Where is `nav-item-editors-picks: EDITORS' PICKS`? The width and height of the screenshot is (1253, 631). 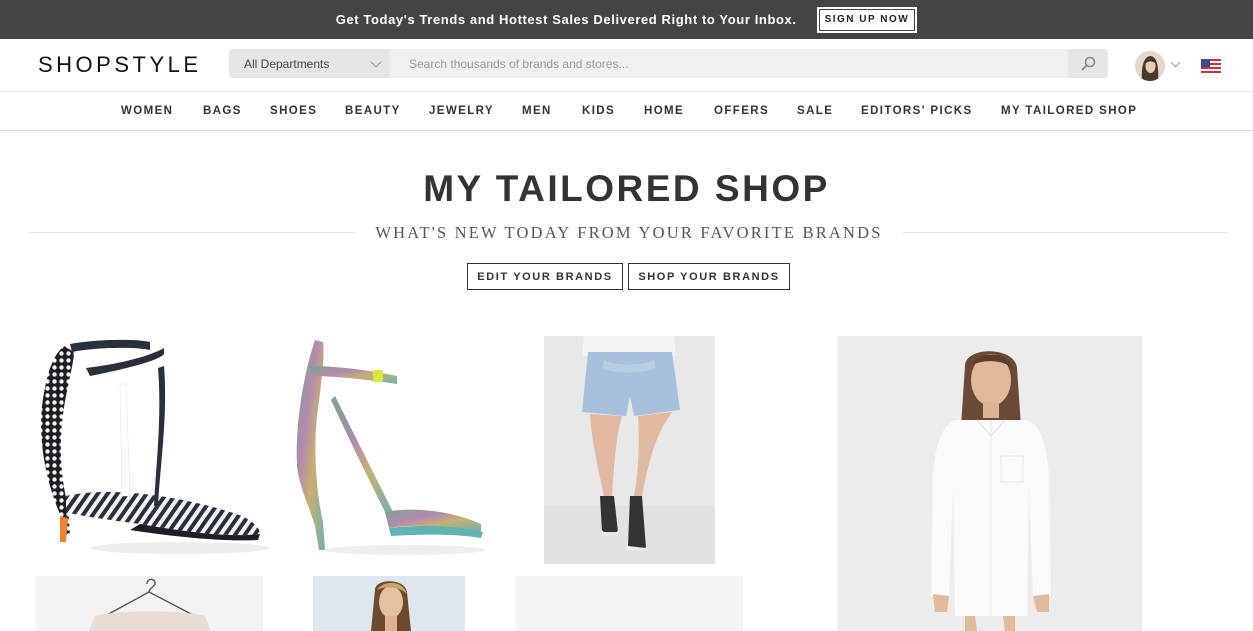 nav-item-editors-picks: EDITORS' PICKS is located at coordinates (917, 111).